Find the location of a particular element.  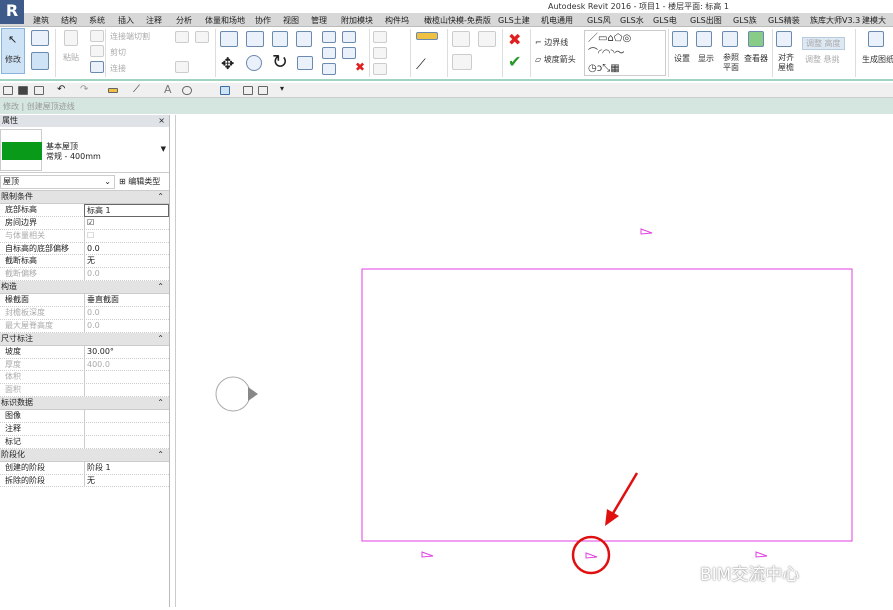

open-icon is located at coordinates (8, 90).